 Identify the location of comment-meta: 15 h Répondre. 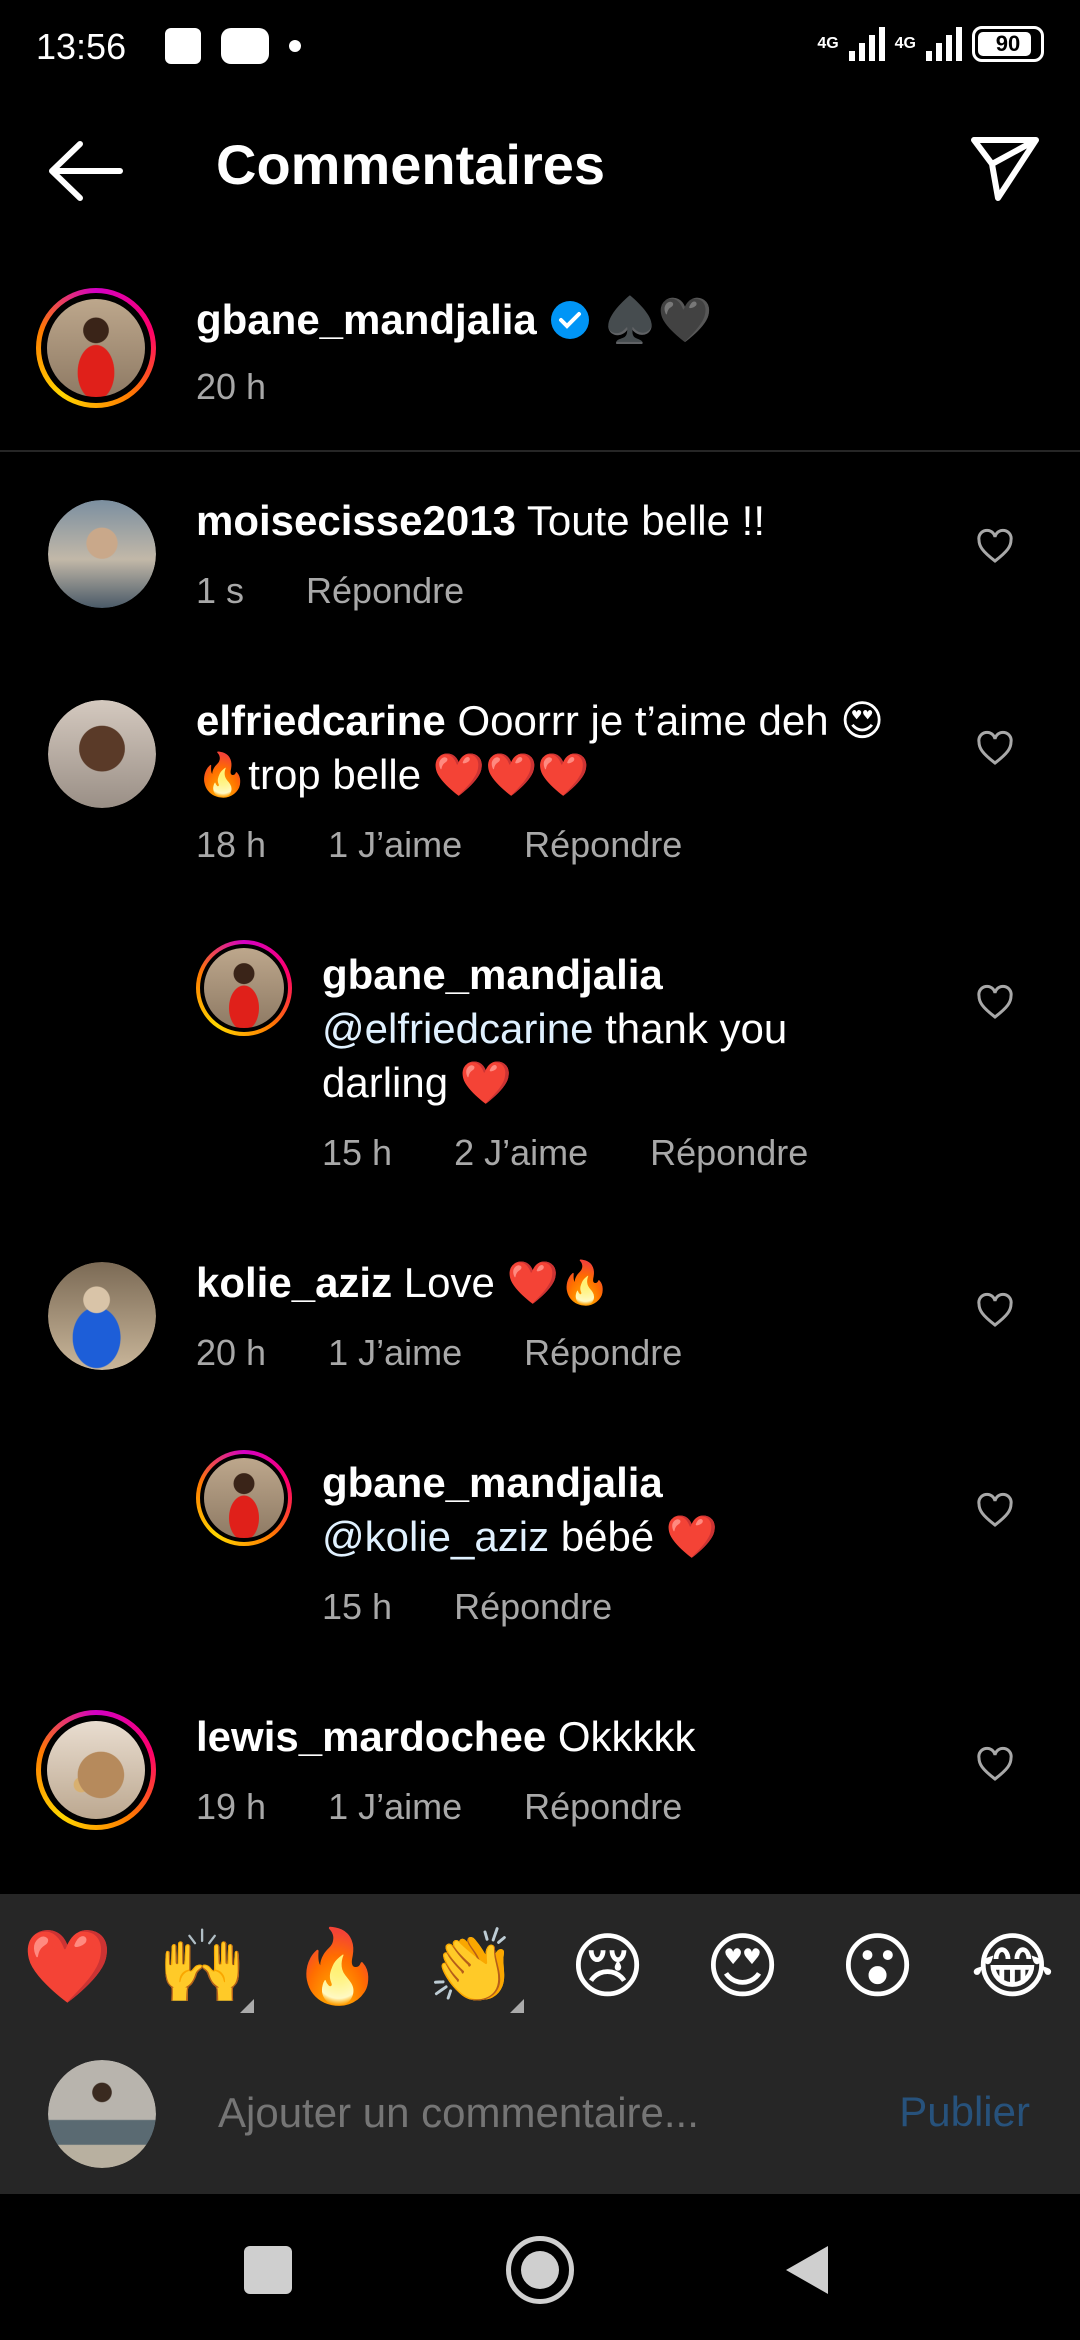
(467, 1607).